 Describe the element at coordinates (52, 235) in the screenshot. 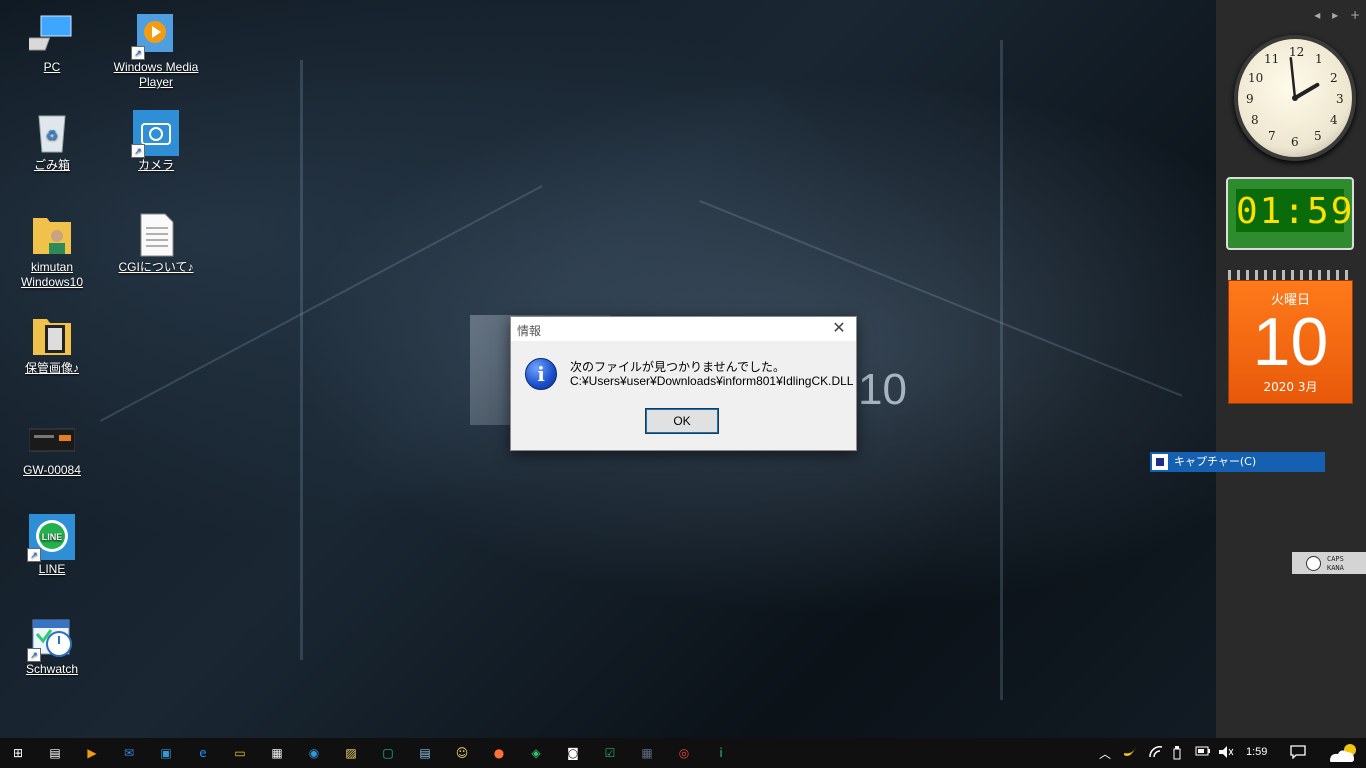

I see `user-folder-icon` at that location.